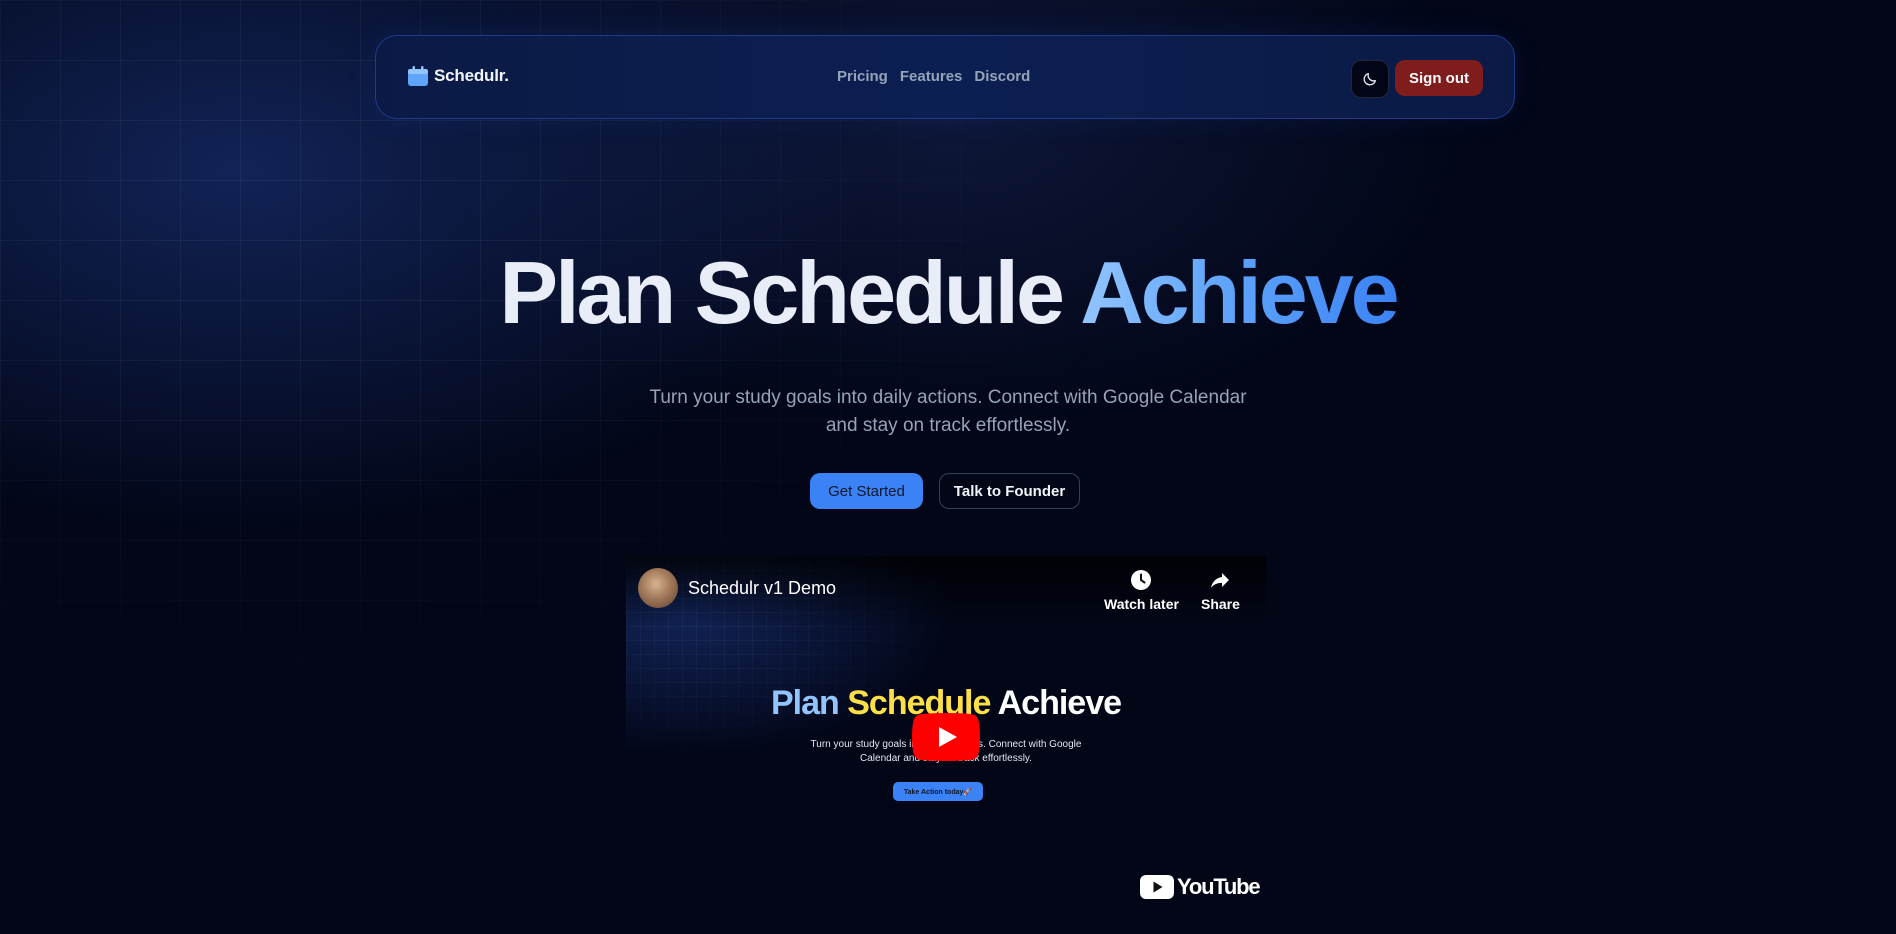 This screenshot has height=934, width=1896. Describe the element at coordinates (1002, 76) in the screenshot. I see `nav-link-discord: Discord` at that location.